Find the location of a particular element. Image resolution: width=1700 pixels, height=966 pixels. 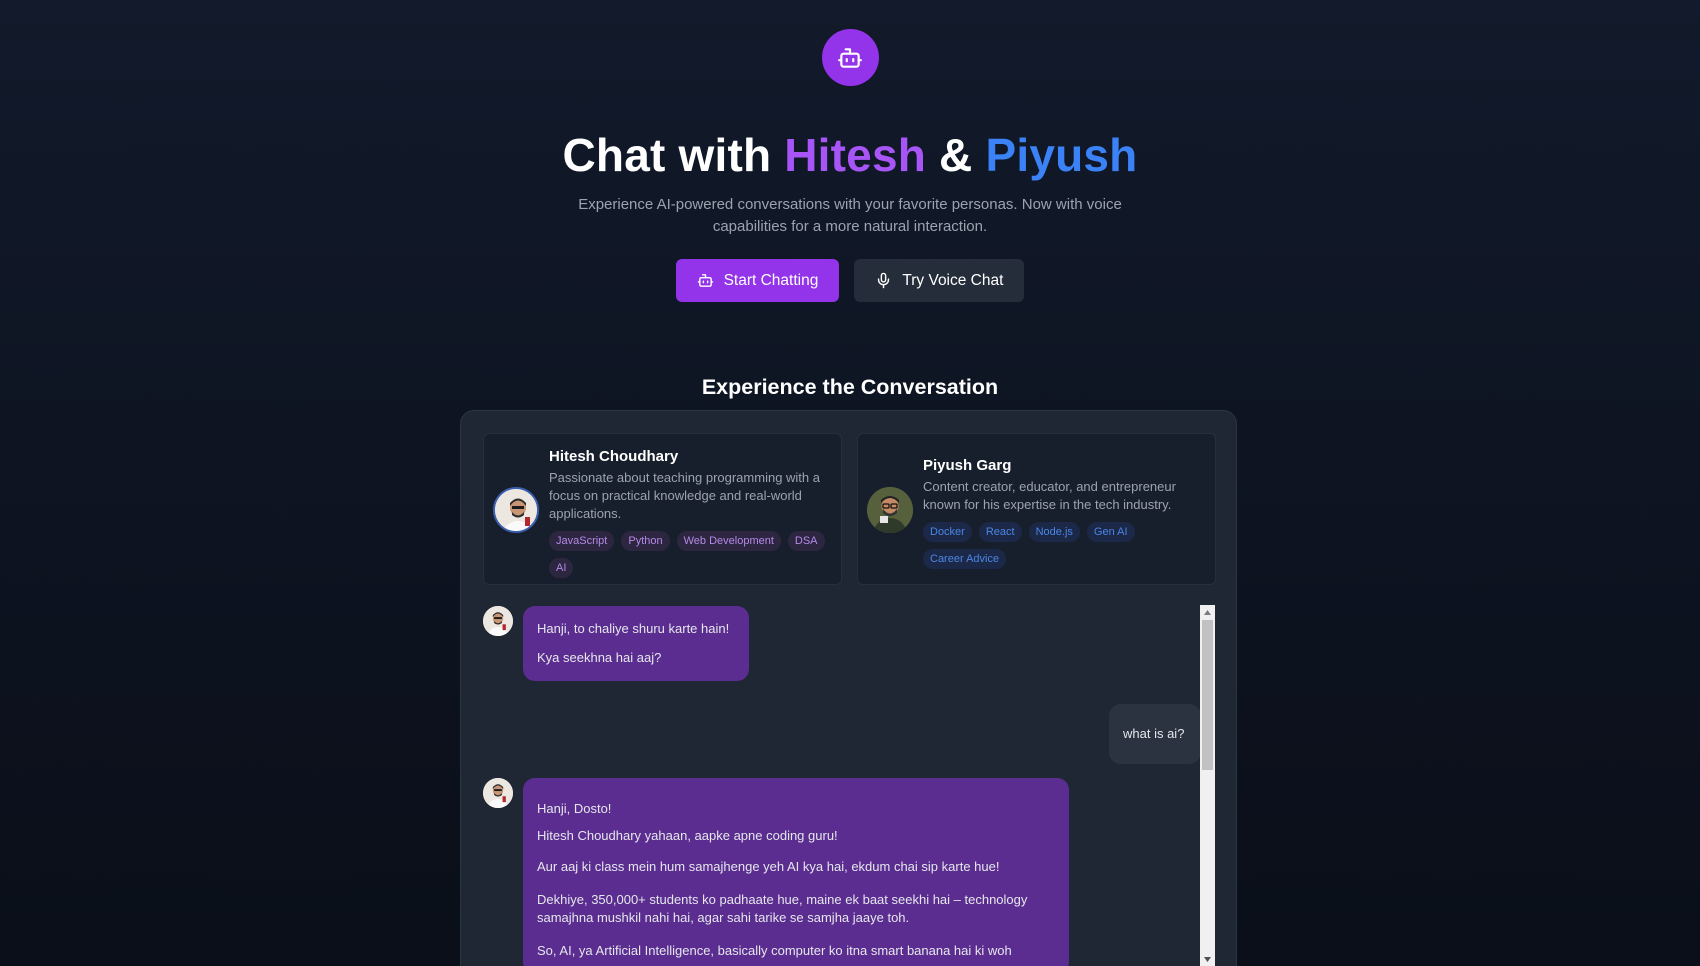

message-line: Hanji, to chaliye shuru karte hain! is located at coordinates (633, 628).